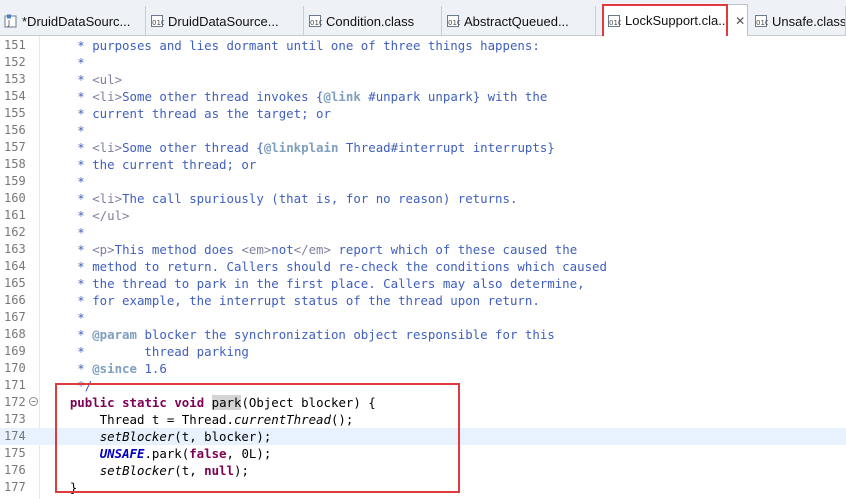 The height and width of the screenshot is (499, 846). I want to click on line-number: 157, so click(15, 147).